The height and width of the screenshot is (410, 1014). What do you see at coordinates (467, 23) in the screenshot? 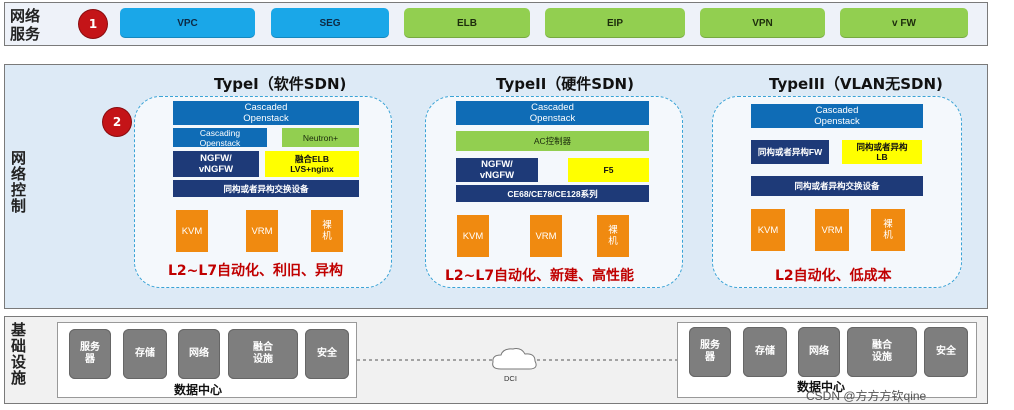
I see `service-elb: ELB` at bounding box center [467, 23].